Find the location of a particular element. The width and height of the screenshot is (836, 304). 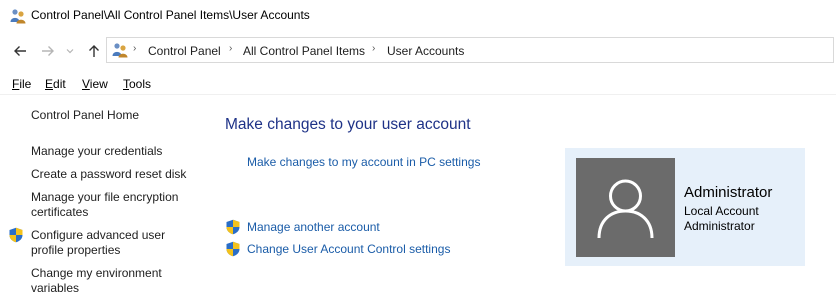

sidebar-item-label-continued: profile properties is located at coordinates (76, 250).